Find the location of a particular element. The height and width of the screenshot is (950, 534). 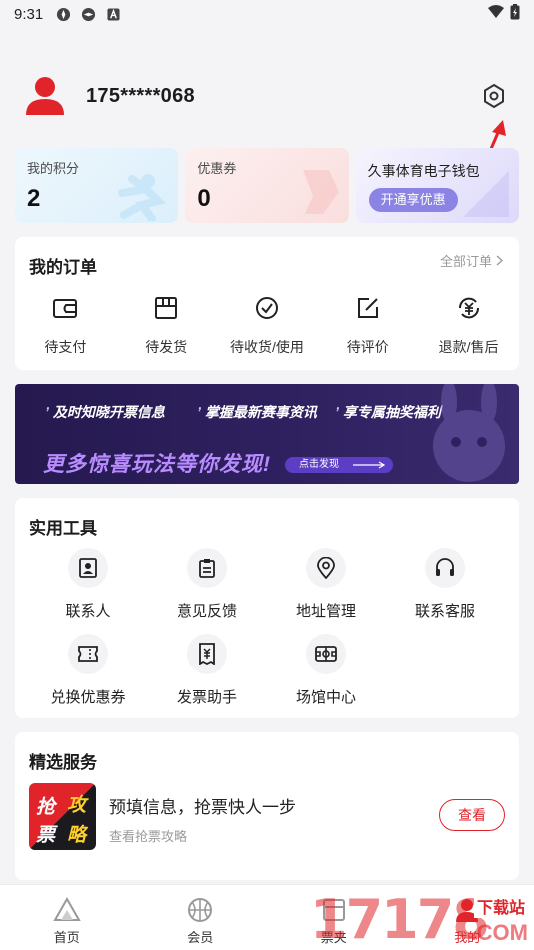

tools-title: 实用工具 is located at coordinates (63, 528).